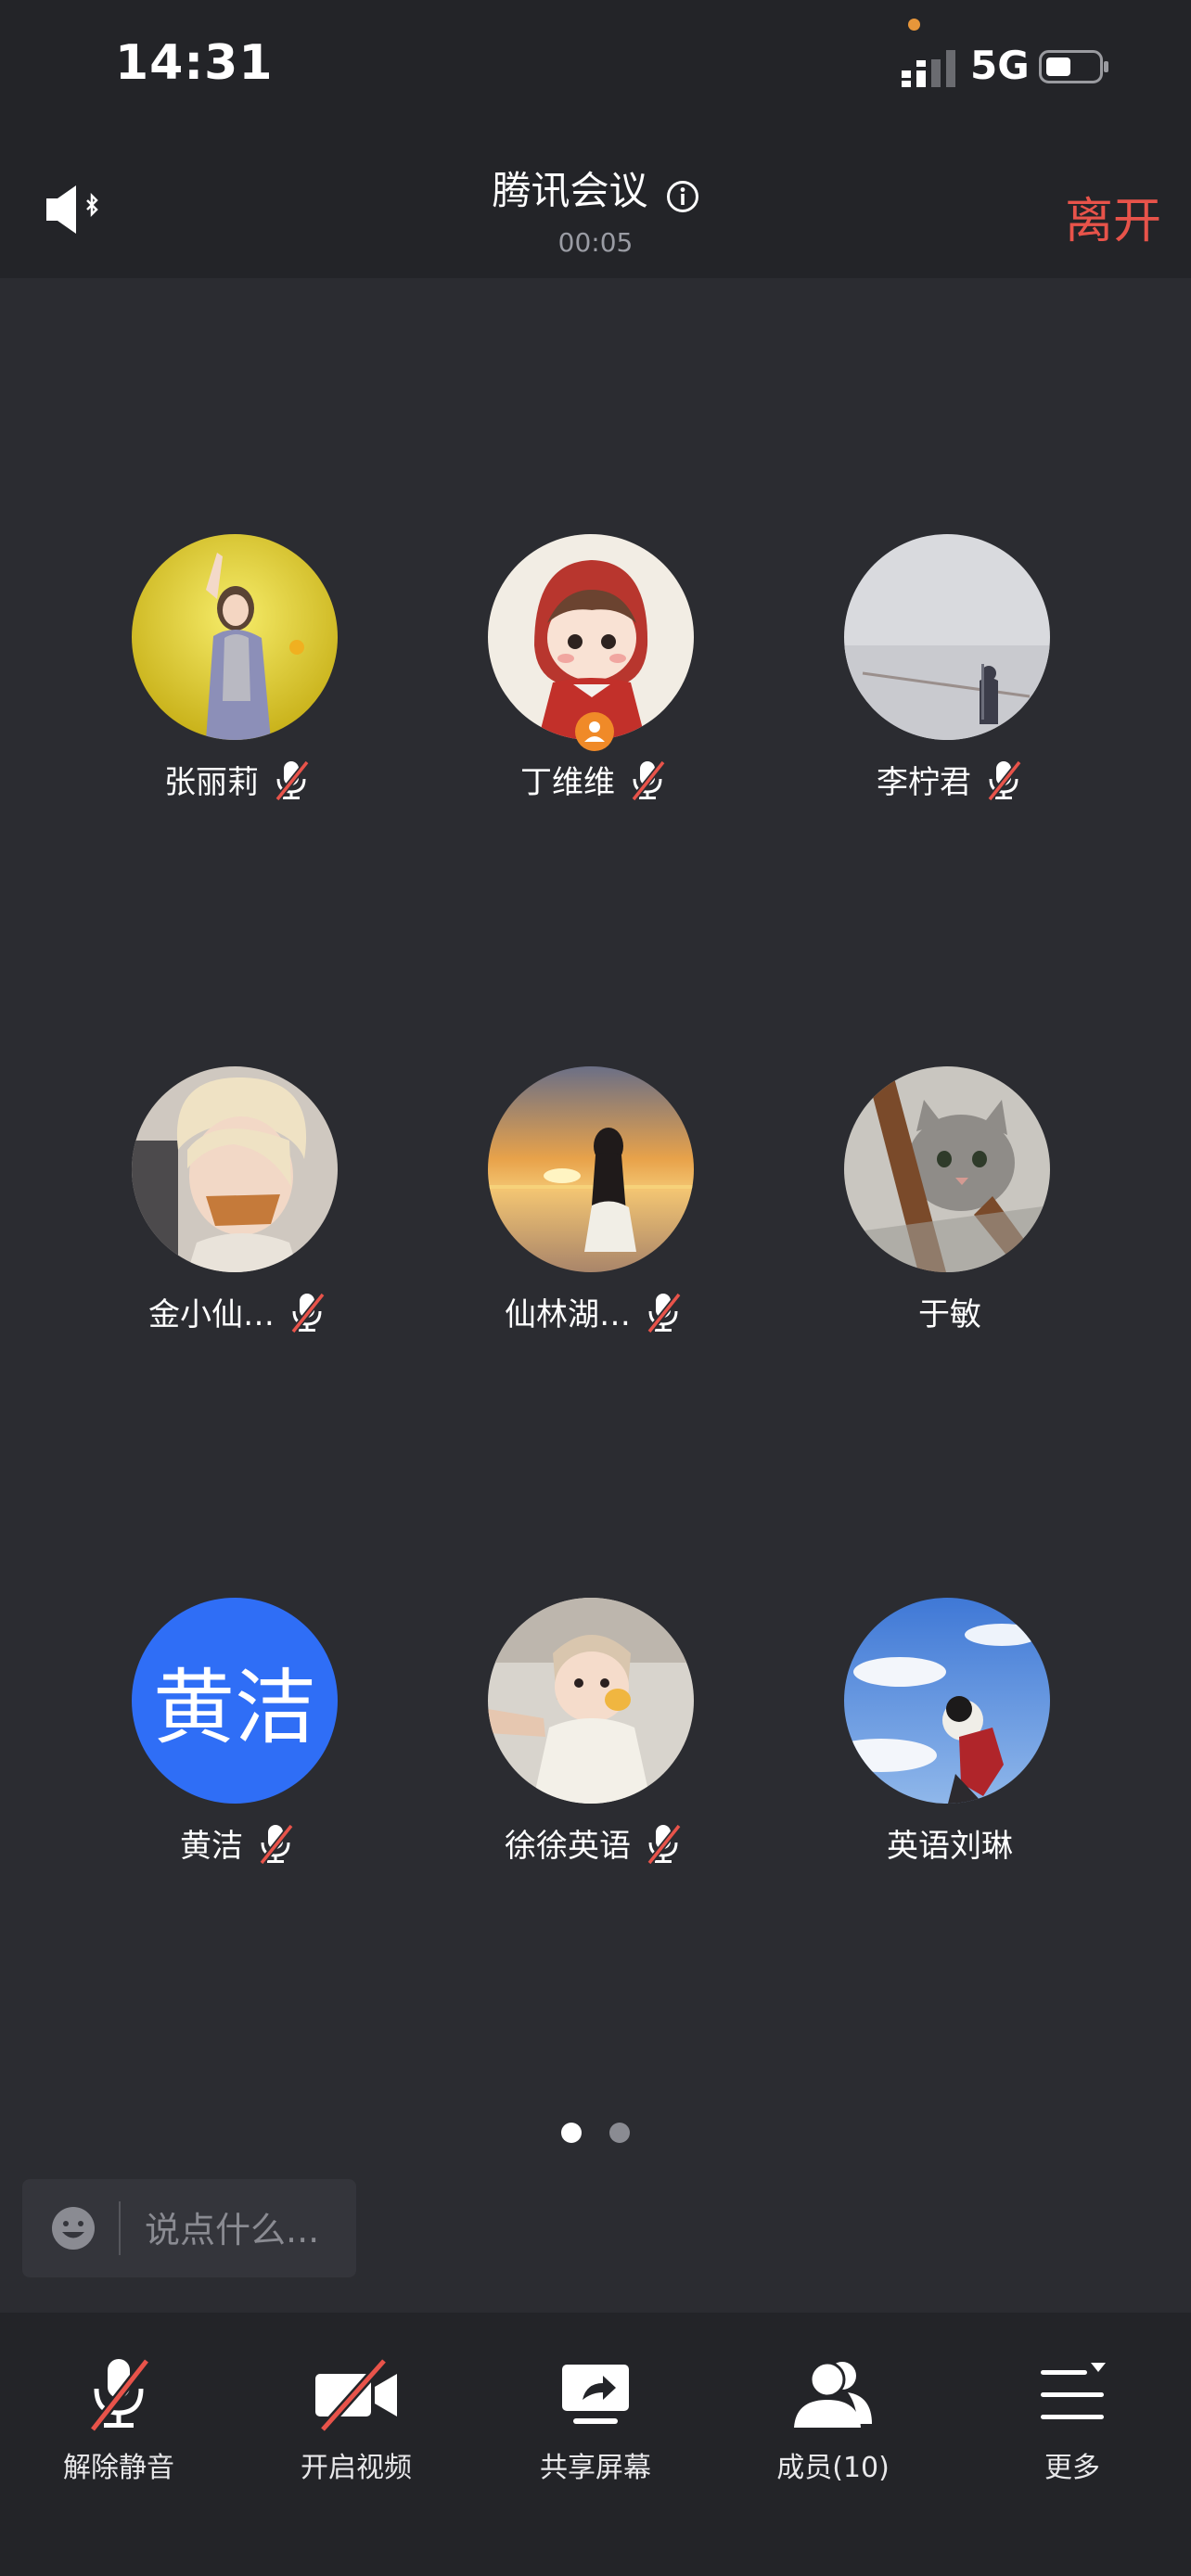 The width and height of the screenshot is (1191, 2576). I want to click on leave-button: 离开, so click(1113, 217).